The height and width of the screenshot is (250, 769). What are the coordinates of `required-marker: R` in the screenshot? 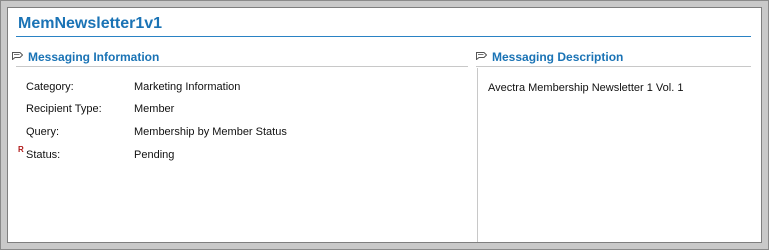 It's located at (21, 149).